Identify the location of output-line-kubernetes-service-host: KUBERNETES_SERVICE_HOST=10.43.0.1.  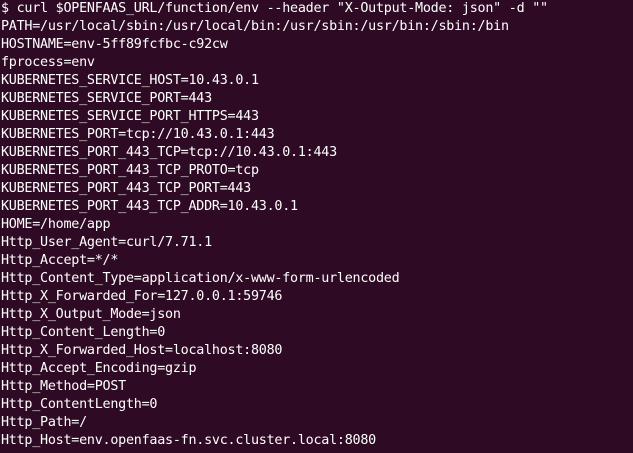
(130, 80).